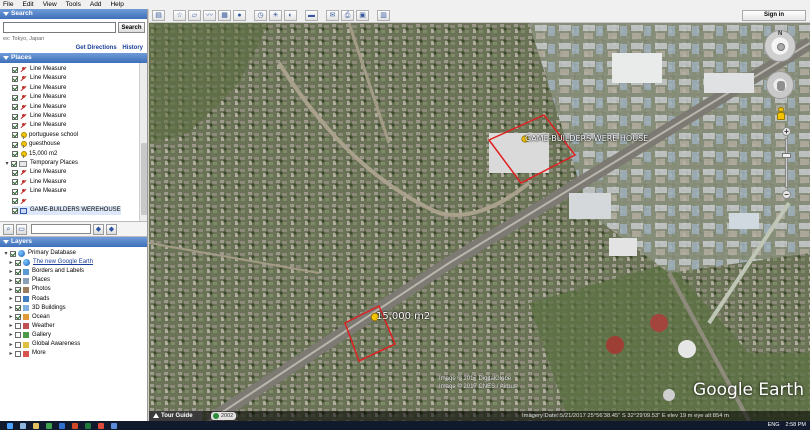 This screenshot has width=810, height=430. I want to click on maps-icon: ▥, so click(383, 15).